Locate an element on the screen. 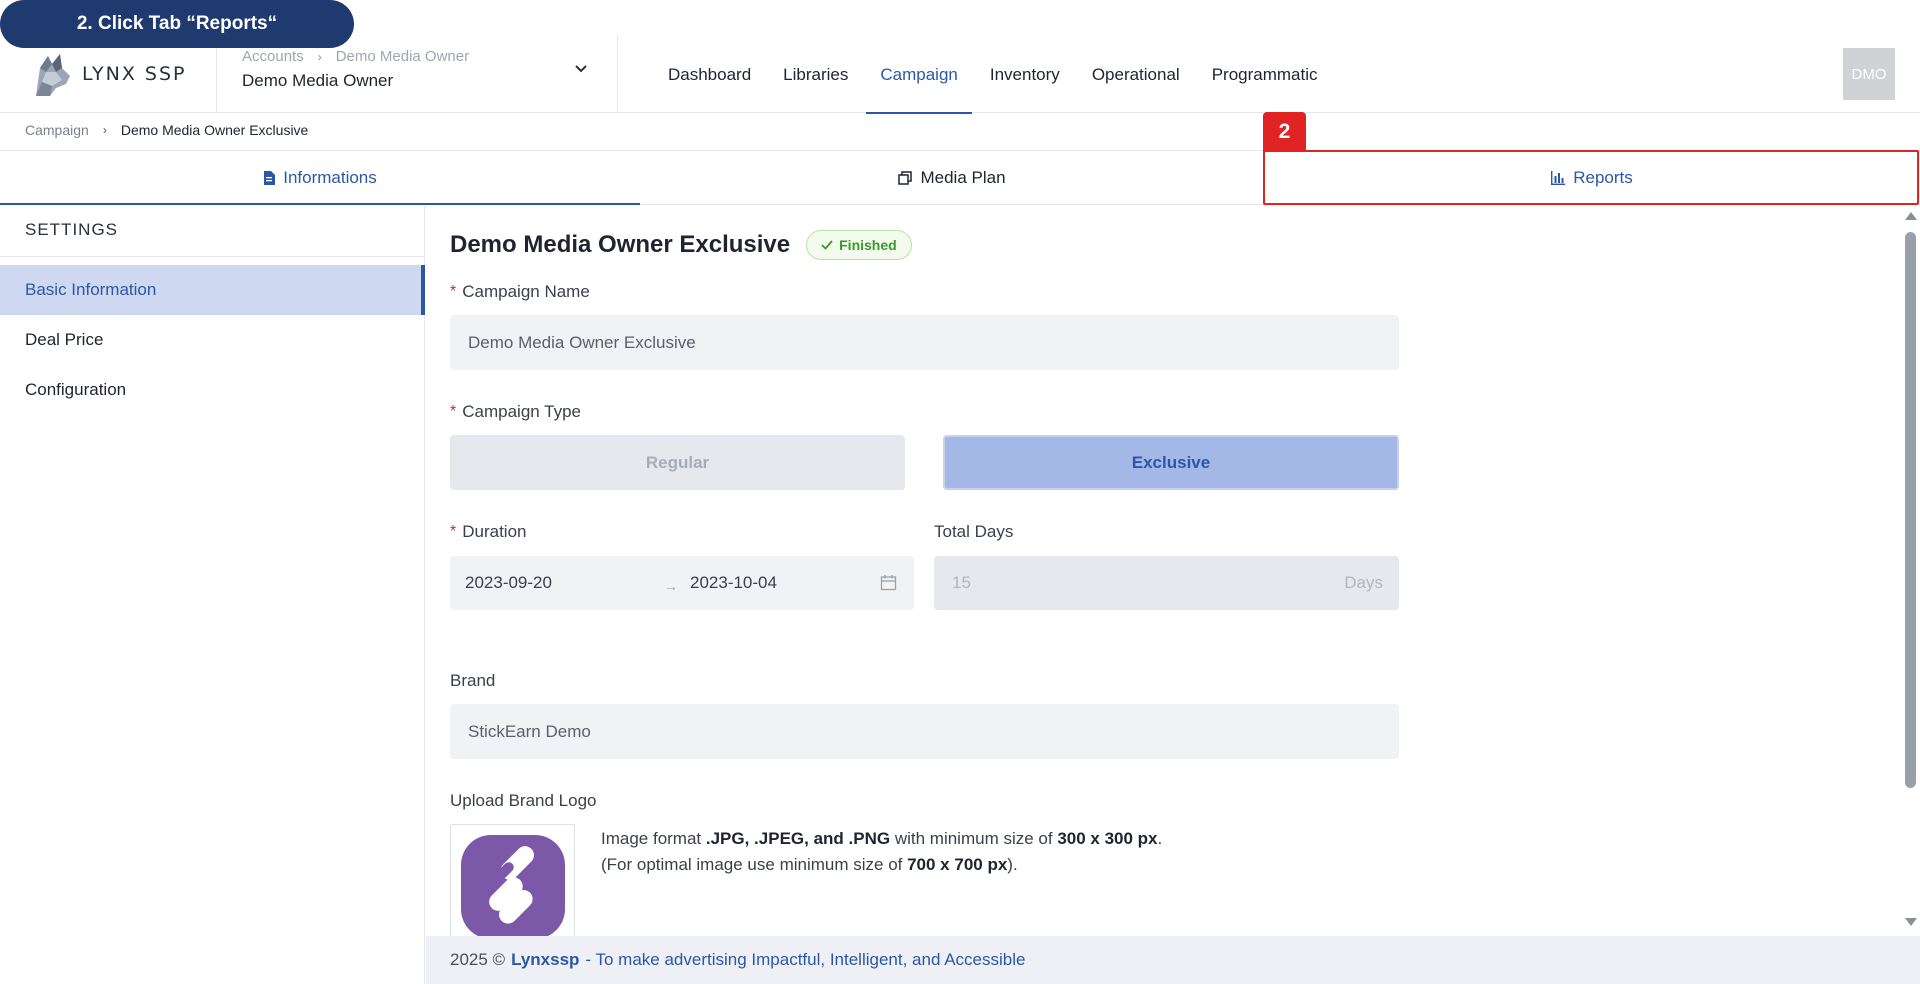 This screenshot has height=984, width=1920. range-arrow-icon: → is located at coordinates (671, 586).